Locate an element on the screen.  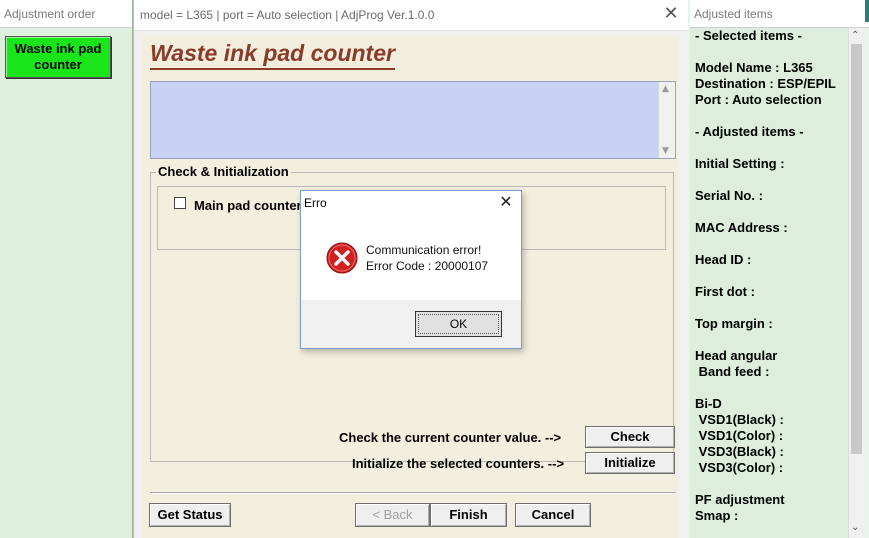
scroll-down-icon: ⌄ is located at coordinates (855, 527).